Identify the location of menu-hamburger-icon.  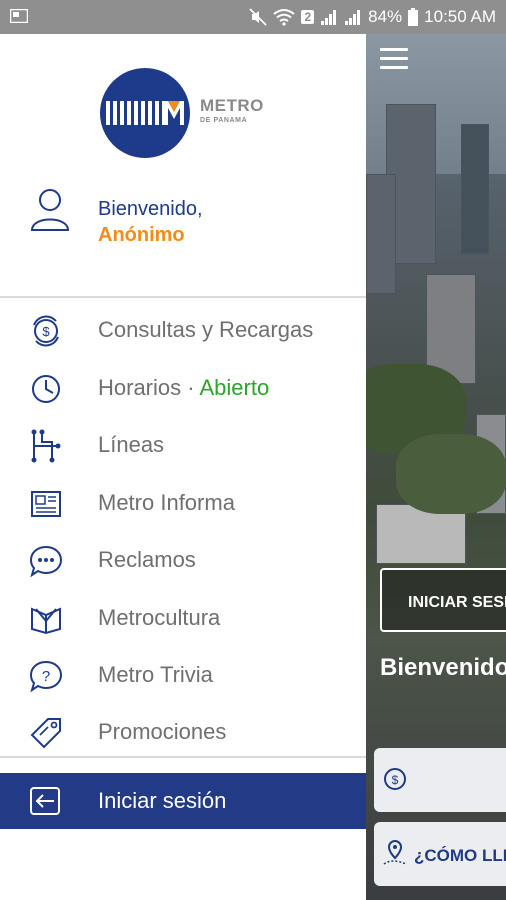
(394, 61).